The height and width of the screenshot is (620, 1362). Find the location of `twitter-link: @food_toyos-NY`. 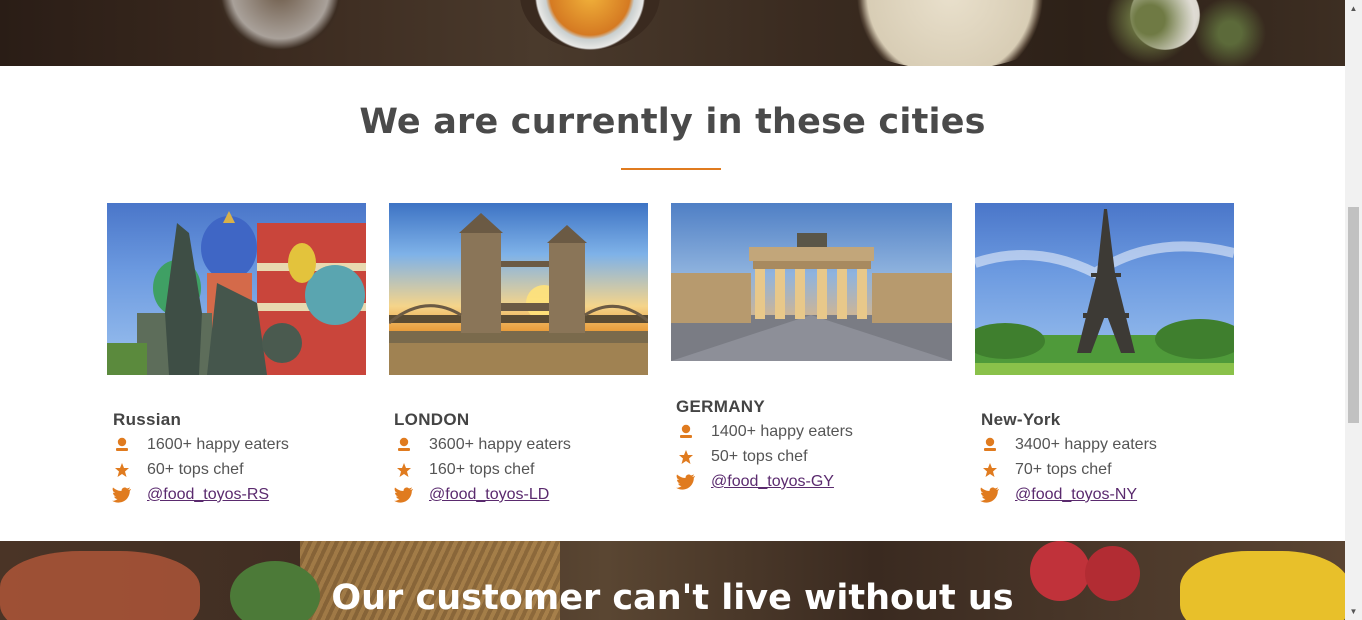

twitter-link: @food_toyos-NY is located at coordinates (1076, 494).